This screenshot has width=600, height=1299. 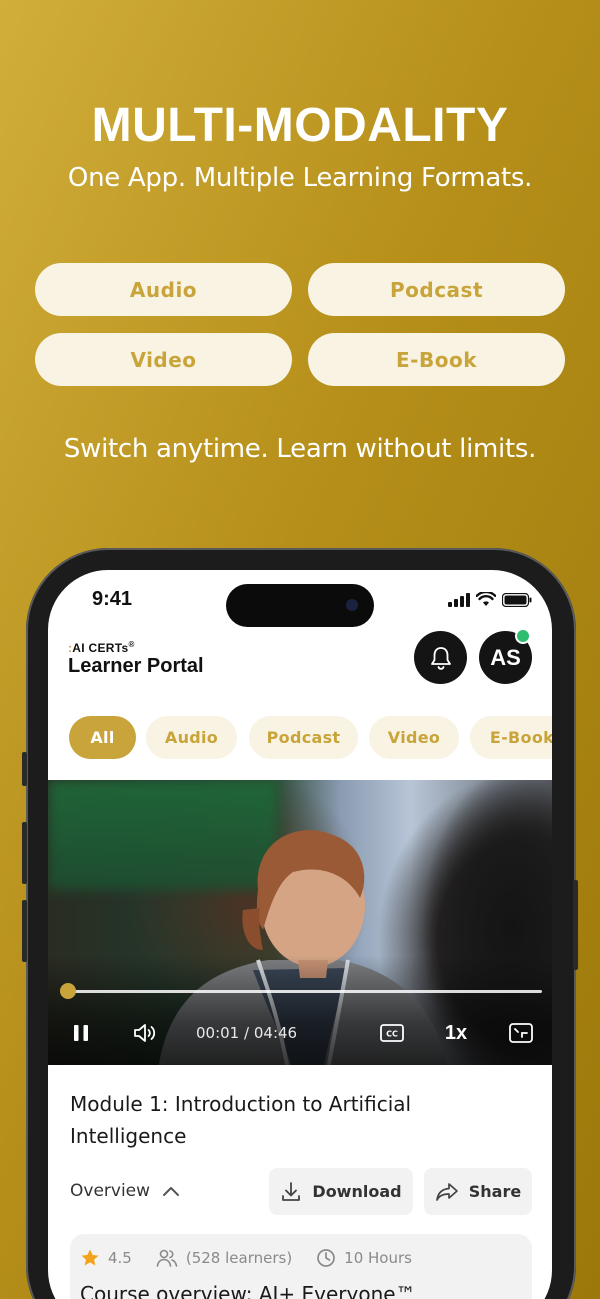 What do you see at coordinates (304, 991) in the screenshot?
I see `progress-bar` at bounding box center [304, 991].